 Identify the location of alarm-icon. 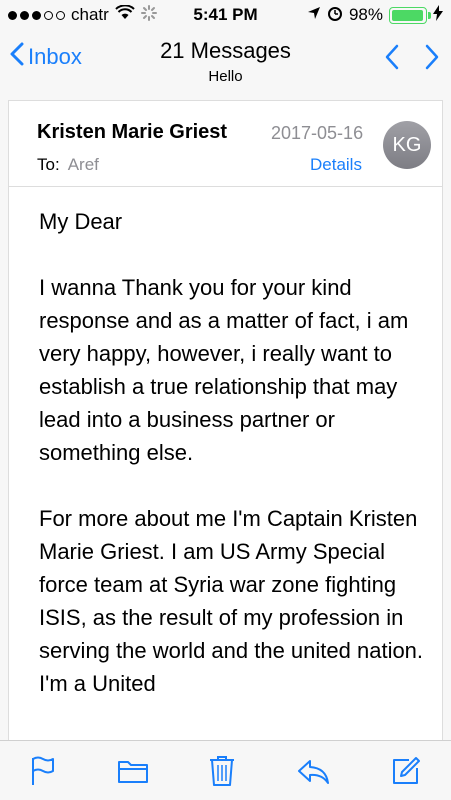
(335, 15).